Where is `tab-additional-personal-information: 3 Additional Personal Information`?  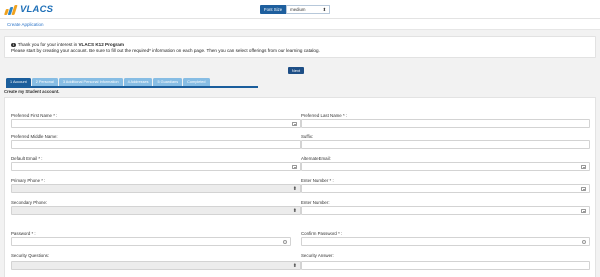 tab-additional-personal-information: 3 Additional Personal Information is located at coordinates (90, 82).